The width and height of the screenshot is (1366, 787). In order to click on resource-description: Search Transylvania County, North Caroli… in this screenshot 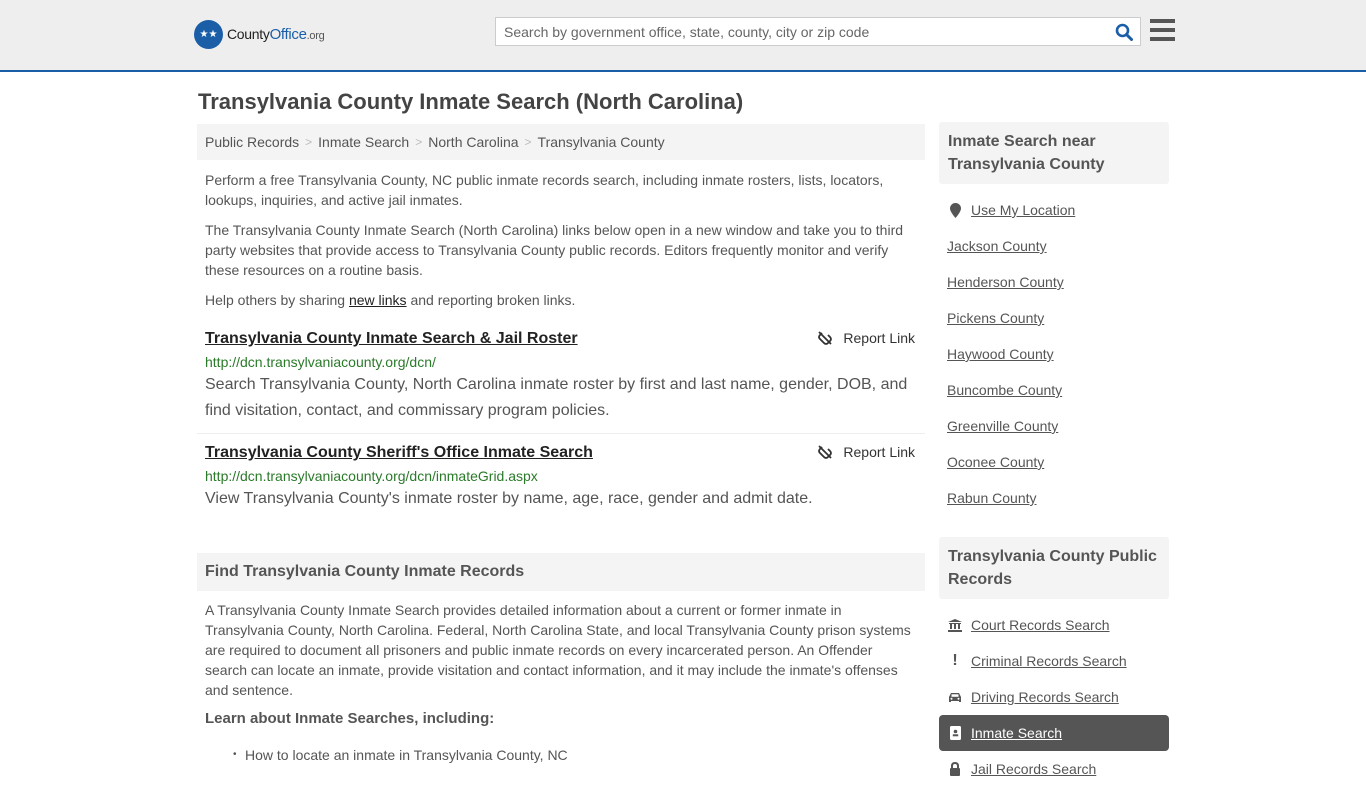, I will do `click(556, 397)`.